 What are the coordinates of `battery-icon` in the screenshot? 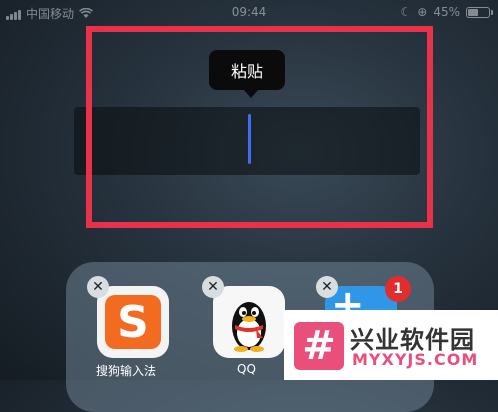 It's located at (479, 12).